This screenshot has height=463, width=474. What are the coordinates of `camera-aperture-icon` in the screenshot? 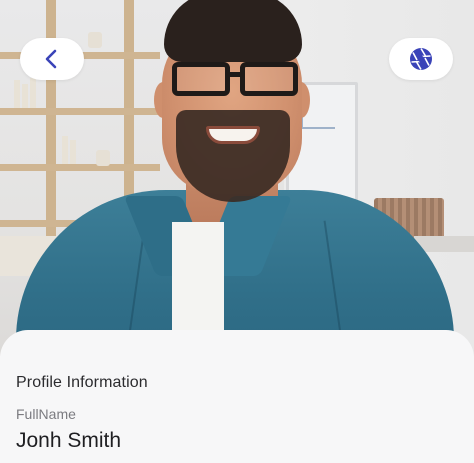 It's located at (421, 59).